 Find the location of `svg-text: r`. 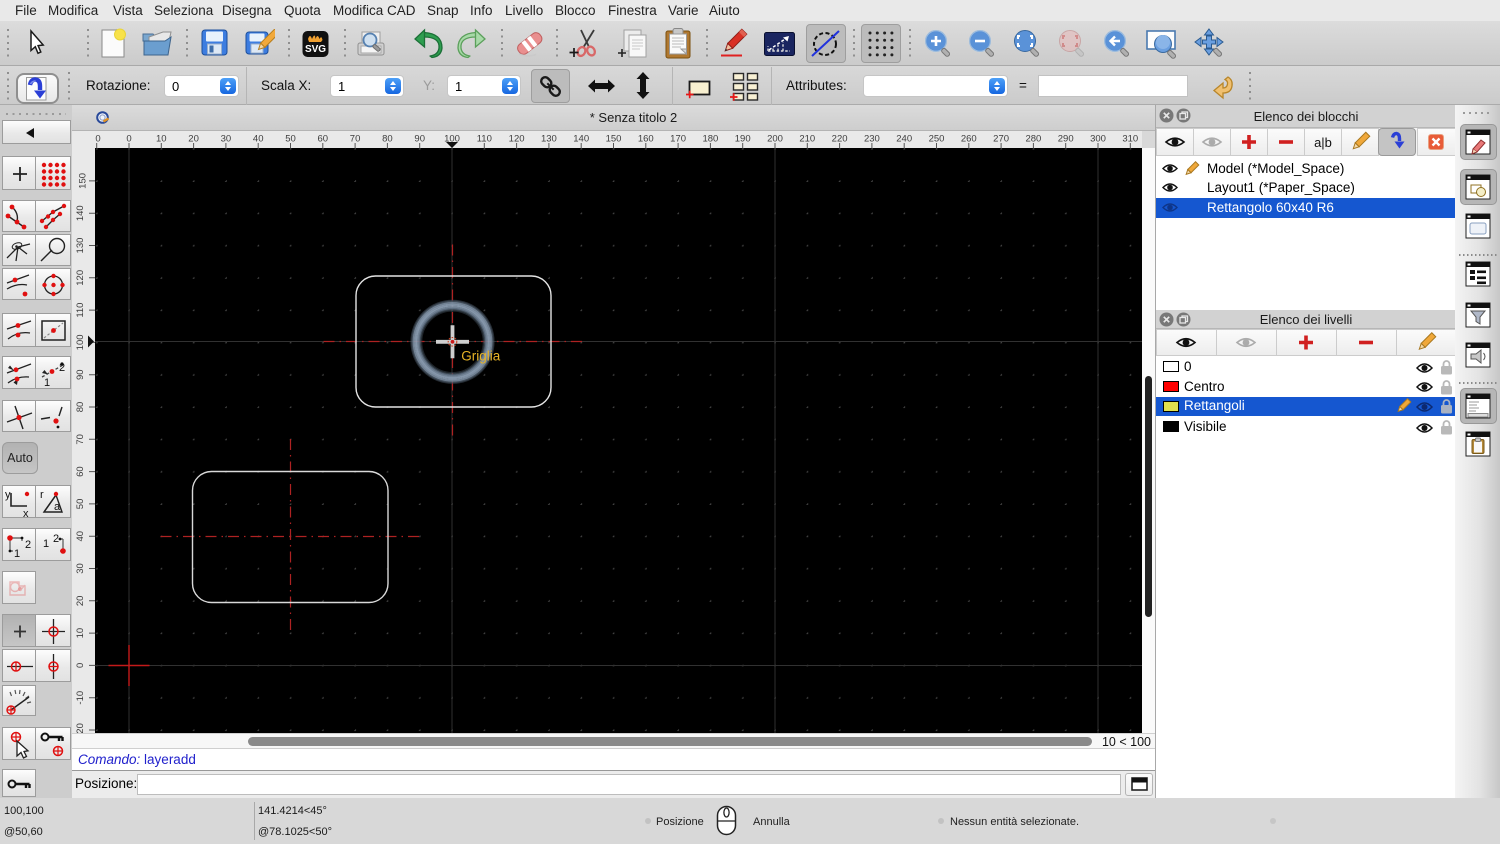

svg-text: r is located at coordinates (42, 495).